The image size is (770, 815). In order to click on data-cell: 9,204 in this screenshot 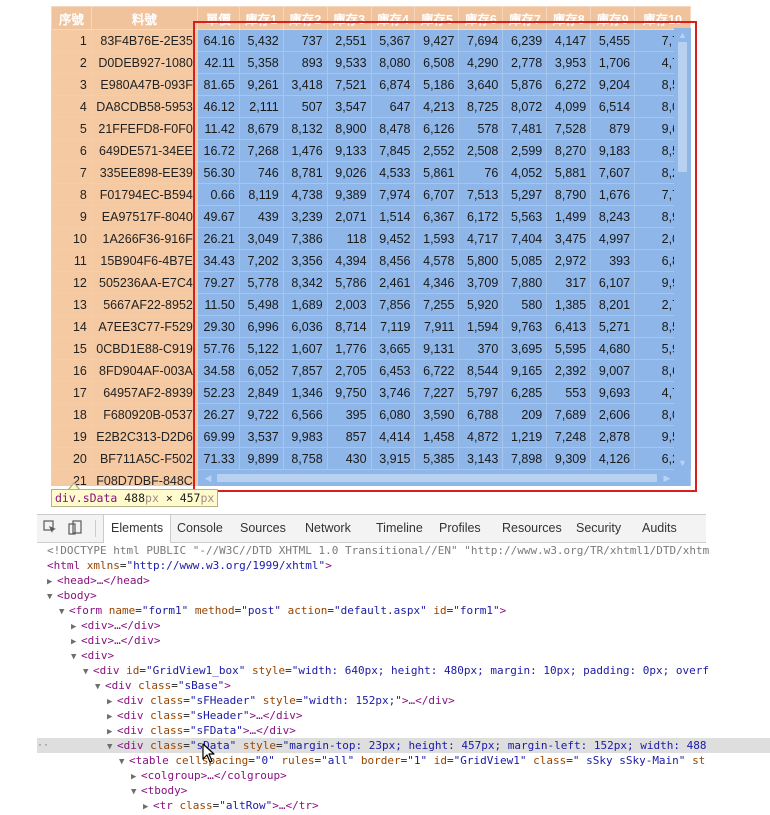, I will do `click(613, 84)`.